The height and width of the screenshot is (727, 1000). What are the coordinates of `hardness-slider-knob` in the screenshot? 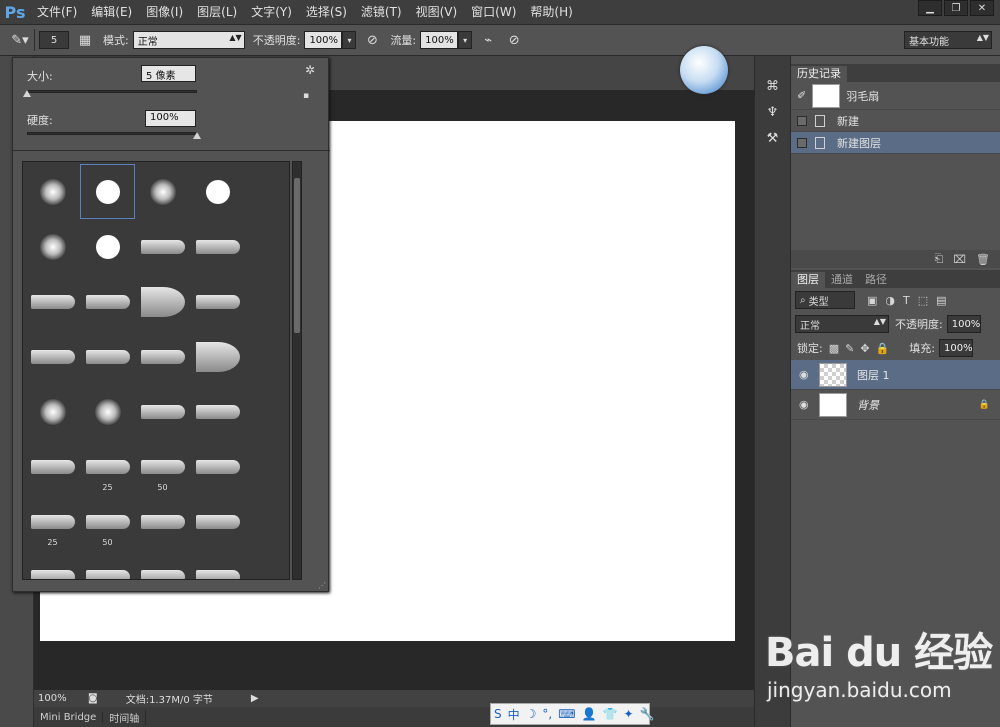 It's located at (197, 135).